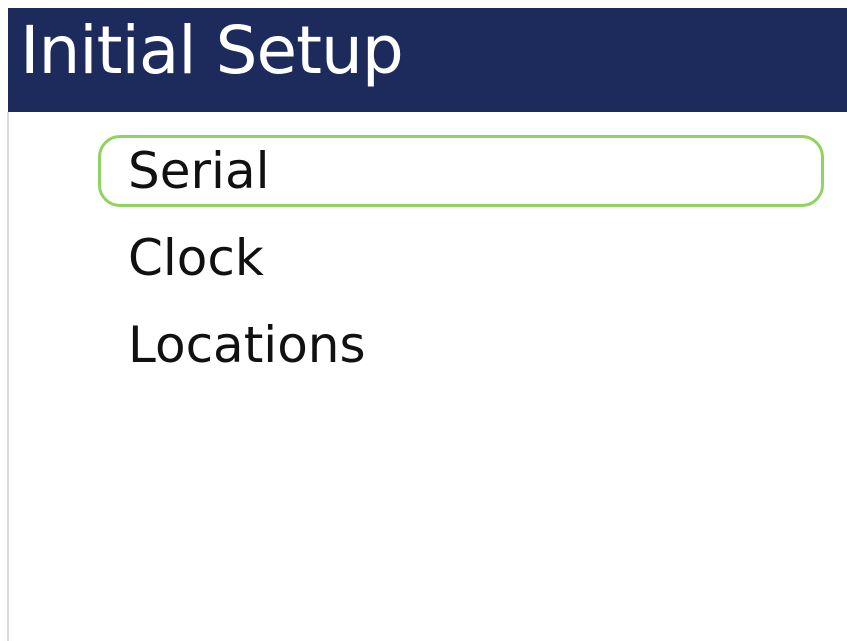  What do you see at coordinates (461, 345) in the screenshot?
I see `menu-item-locations: Locations` at bounding box center [461, 345].